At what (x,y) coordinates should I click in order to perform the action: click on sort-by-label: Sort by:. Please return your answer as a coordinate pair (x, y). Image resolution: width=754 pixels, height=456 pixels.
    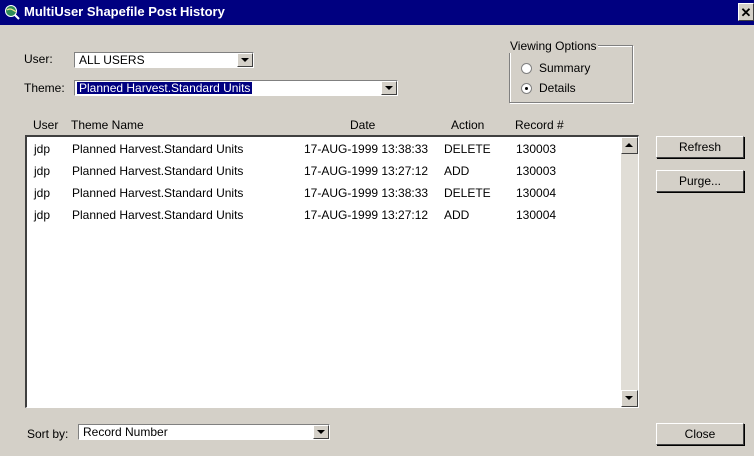
    Looking at the image, I should click on (48, 434).